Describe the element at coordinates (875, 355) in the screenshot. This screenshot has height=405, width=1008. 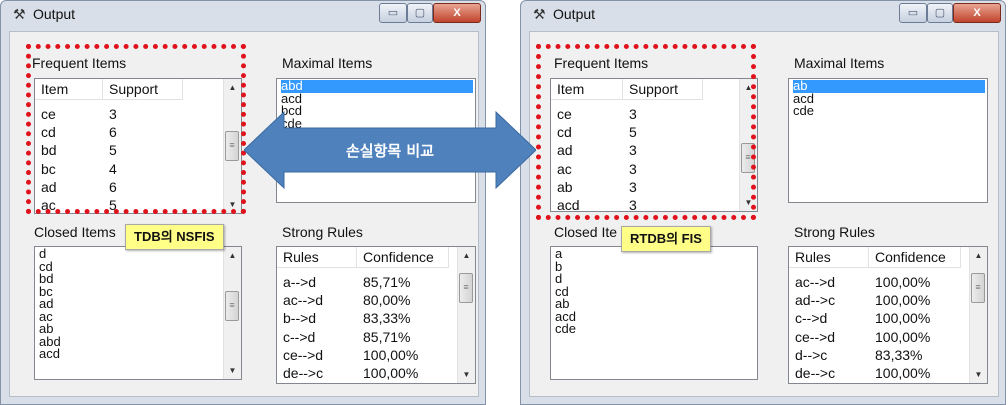
I see `table-row: d-->c 83,33%` at that location.